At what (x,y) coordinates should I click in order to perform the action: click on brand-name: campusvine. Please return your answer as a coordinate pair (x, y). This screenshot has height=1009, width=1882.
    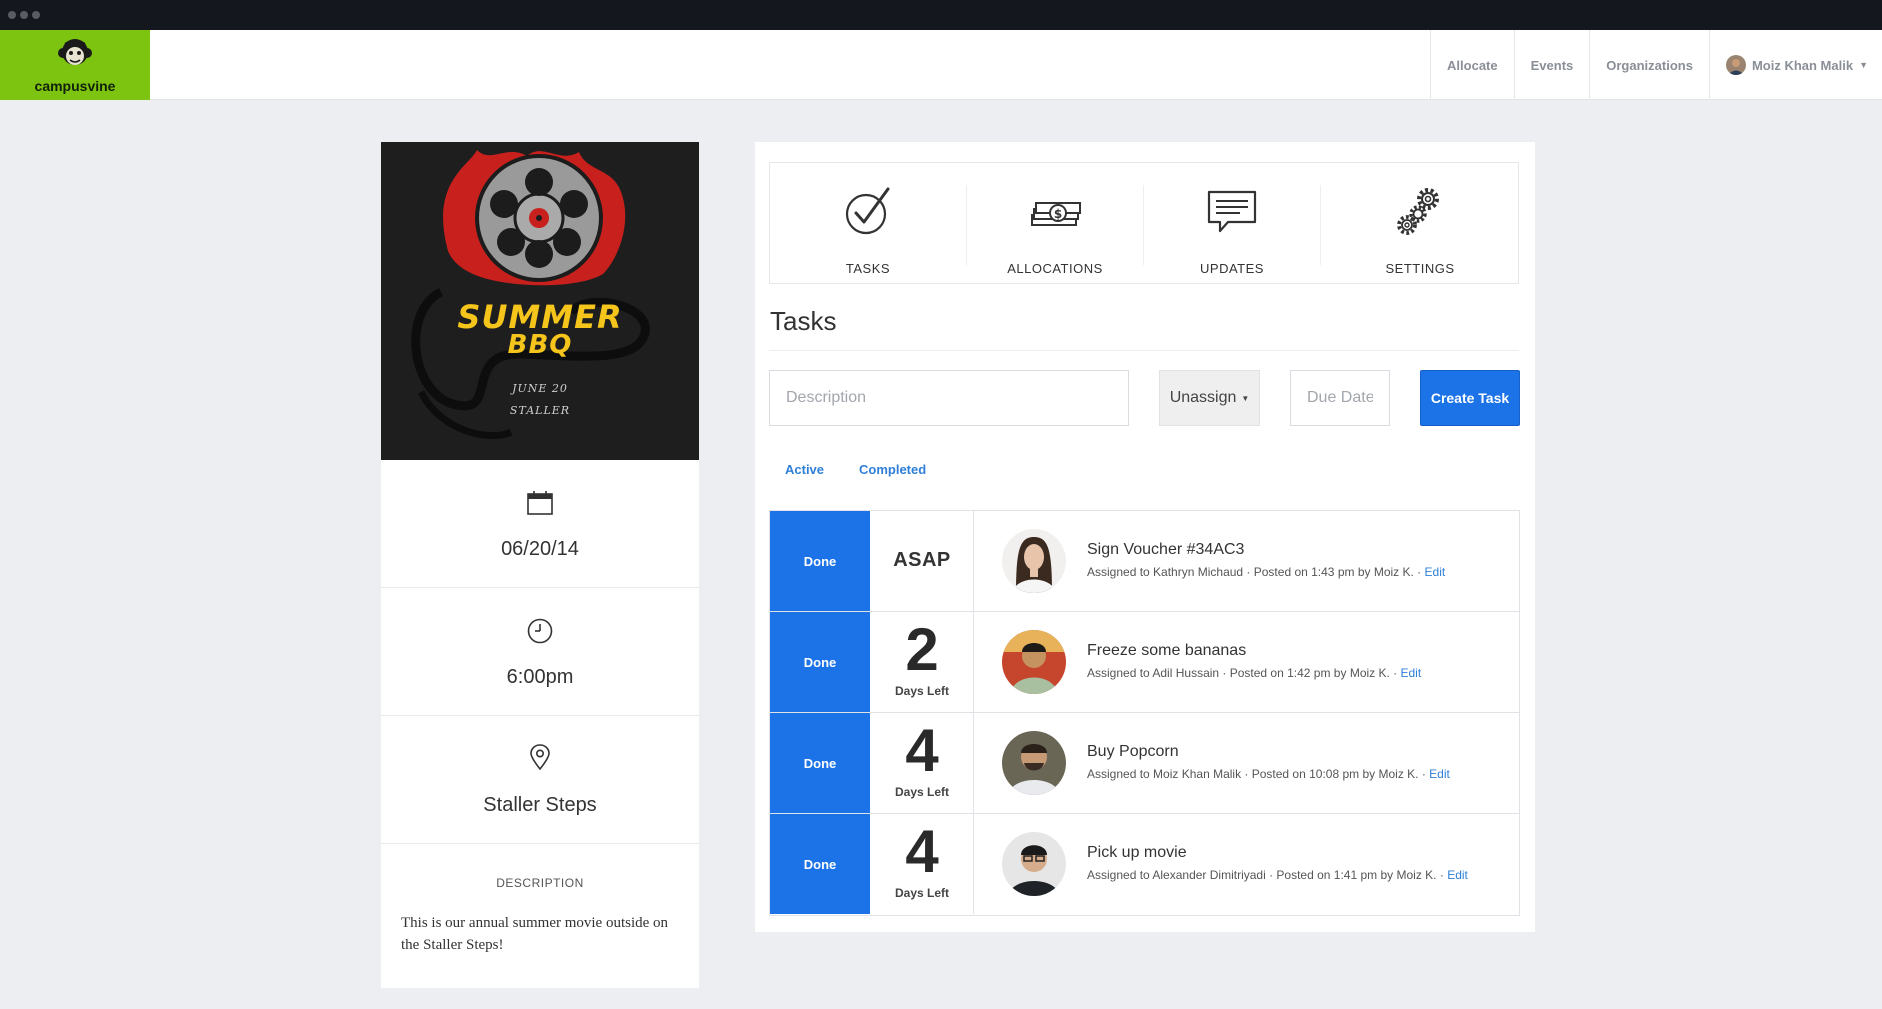
    Looking at the image, I should click on (75, 86).